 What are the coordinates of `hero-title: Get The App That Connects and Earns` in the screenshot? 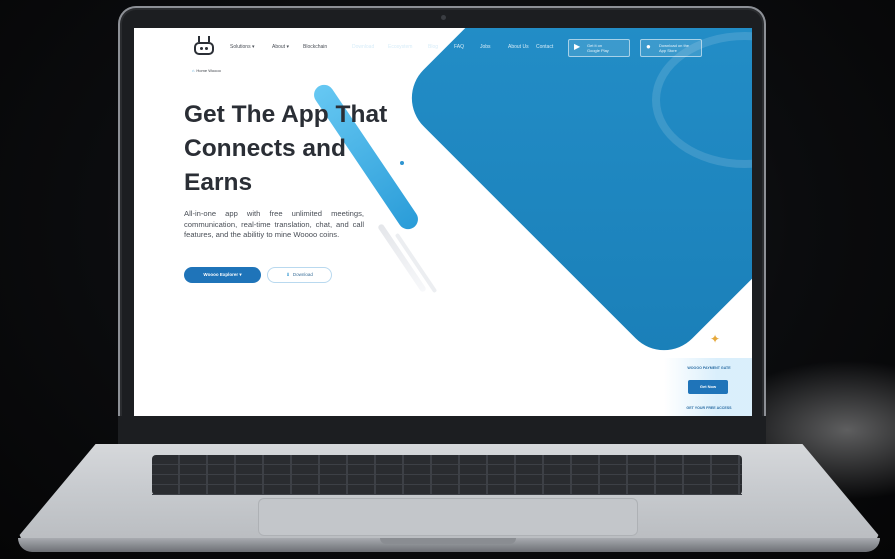 It's located at (304, 149).